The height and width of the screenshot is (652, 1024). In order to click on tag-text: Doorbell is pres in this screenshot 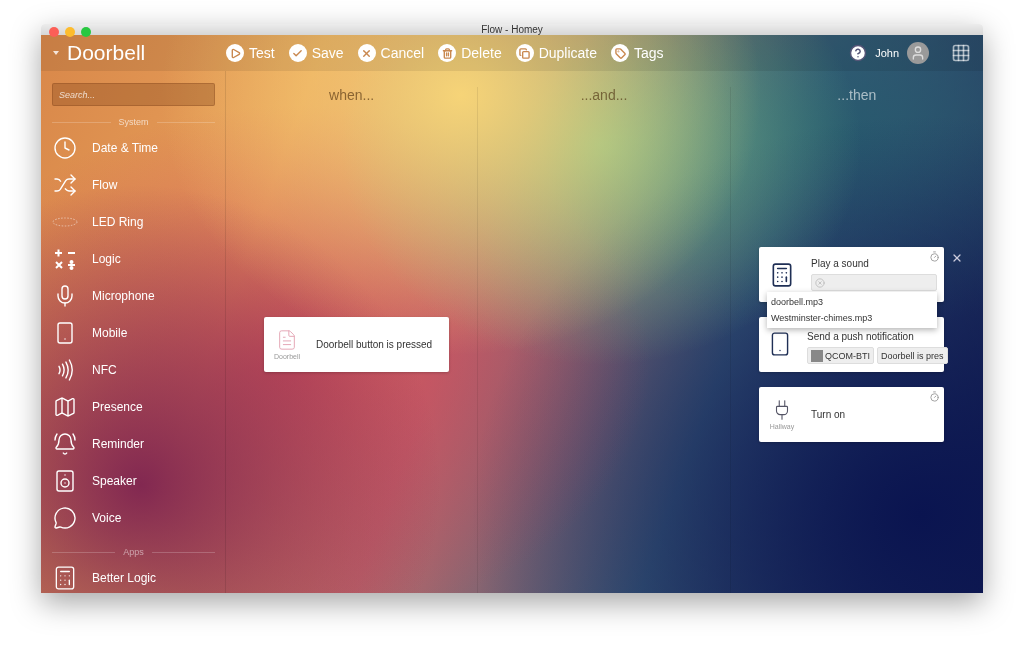, I will do `click(912, 355)`.